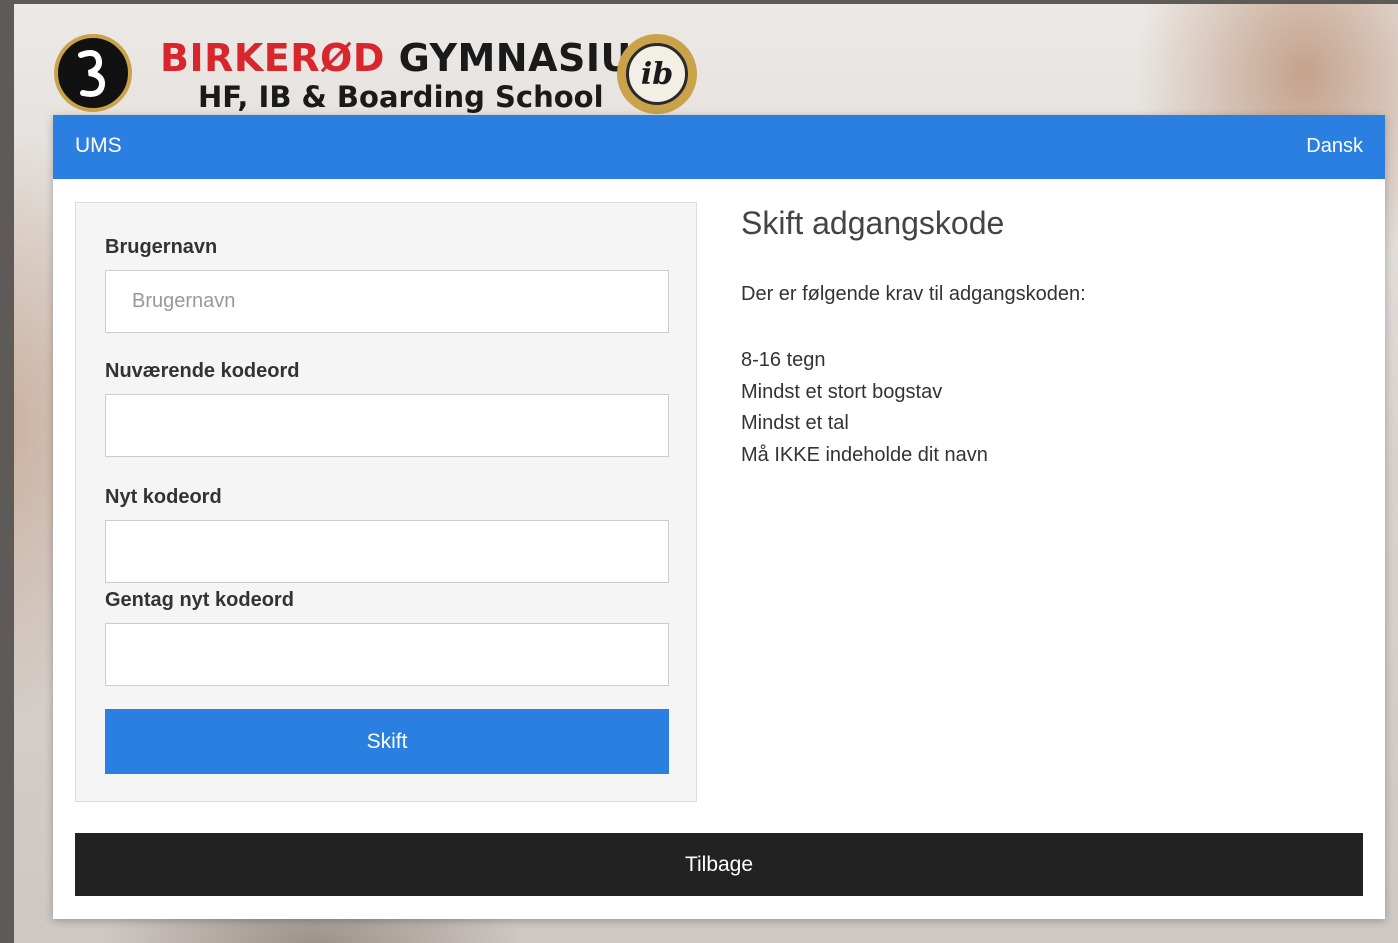  Describe the element at coordinates (387, 301) in the screenshot. I see `username-input` at that location.